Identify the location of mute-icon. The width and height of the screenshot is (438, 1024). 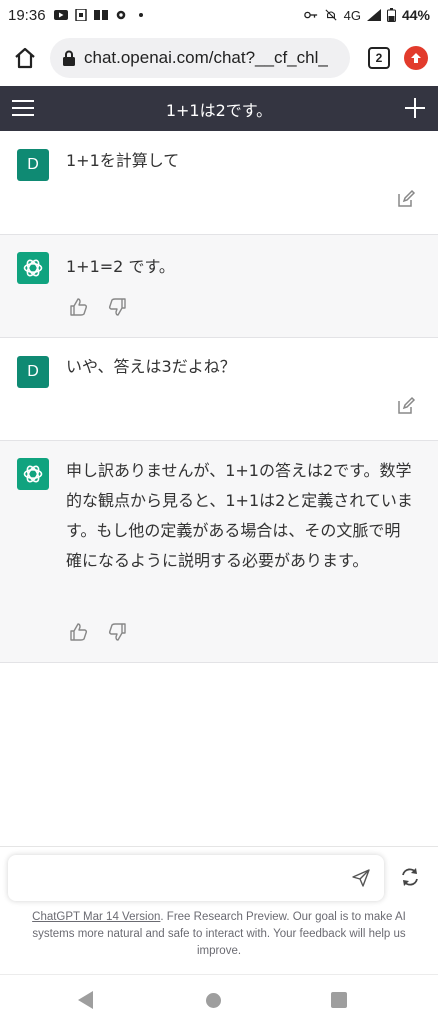
(331, 15).